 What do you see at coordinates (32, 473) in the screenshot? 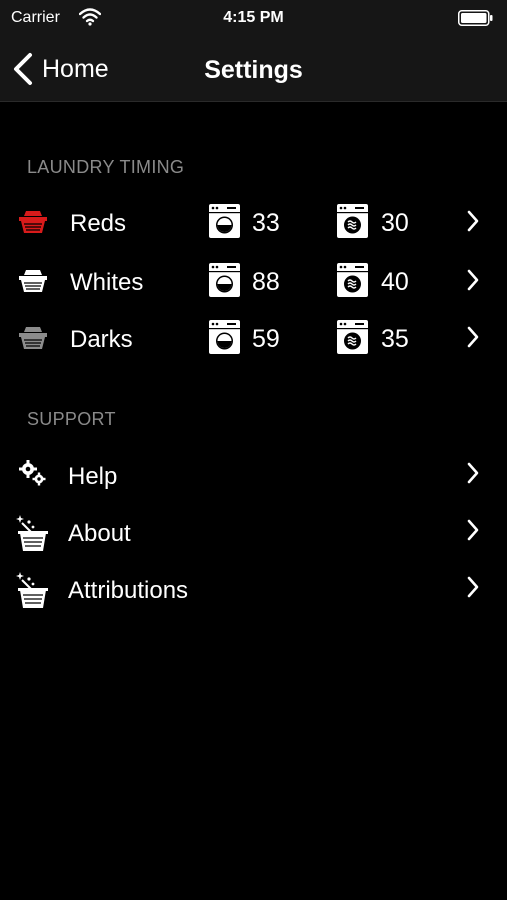
I see `gears-icon` at bounding box center [32, 473].